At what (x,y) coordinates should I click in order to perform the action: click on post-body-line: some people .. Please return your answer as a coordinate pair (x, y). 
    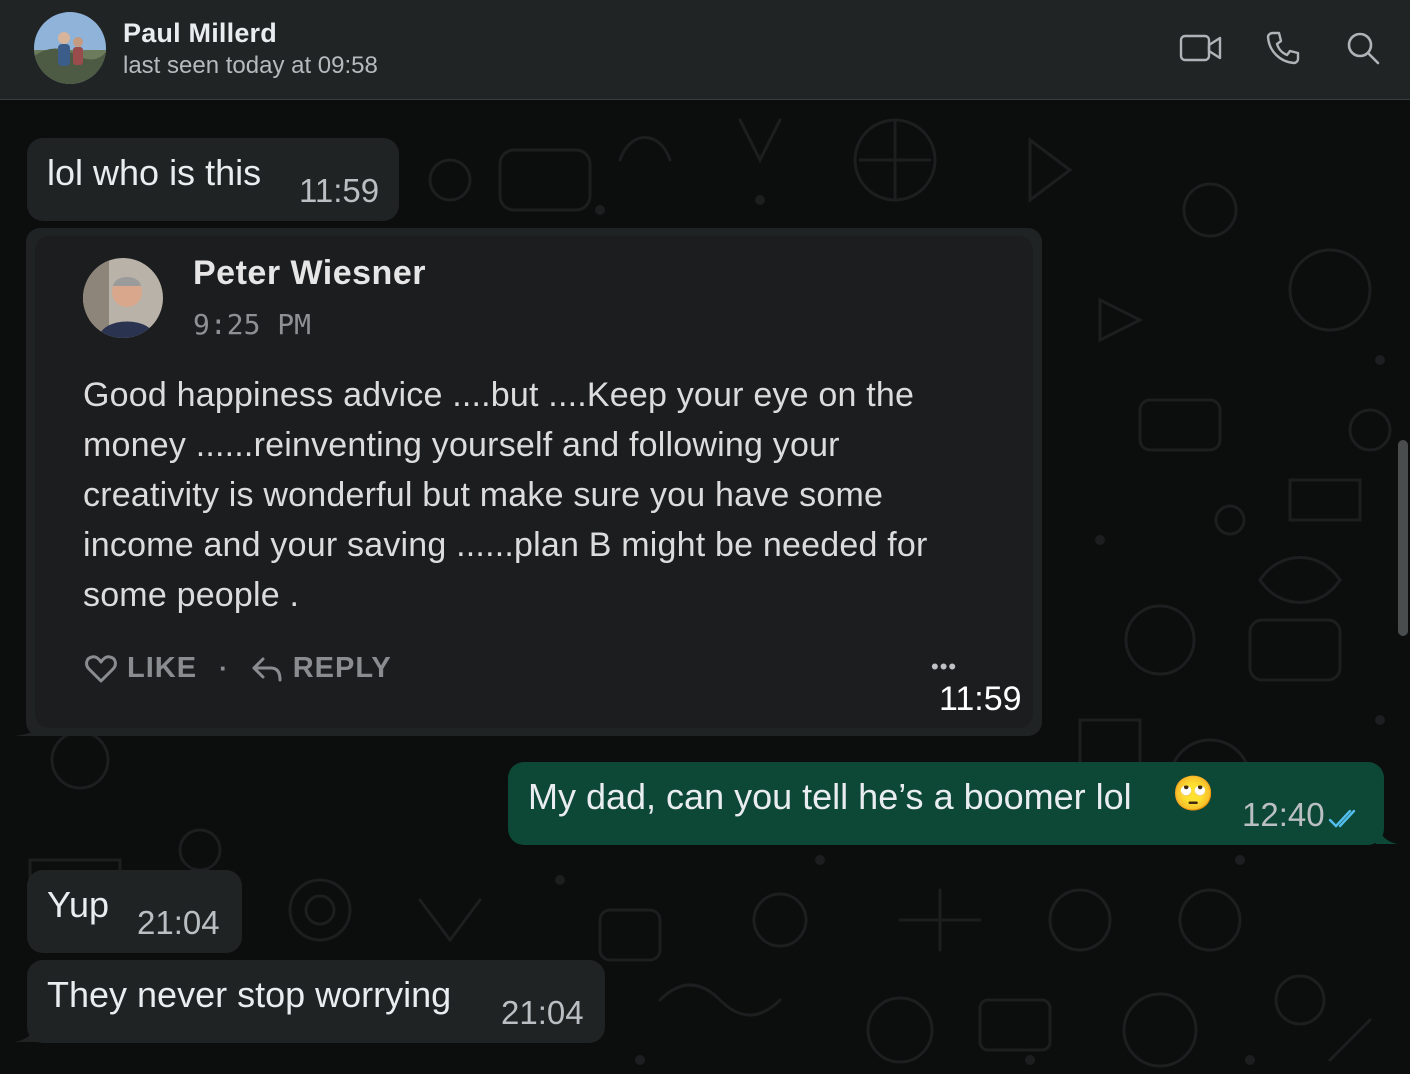
    Looking at the image, I should click on (191, 595).